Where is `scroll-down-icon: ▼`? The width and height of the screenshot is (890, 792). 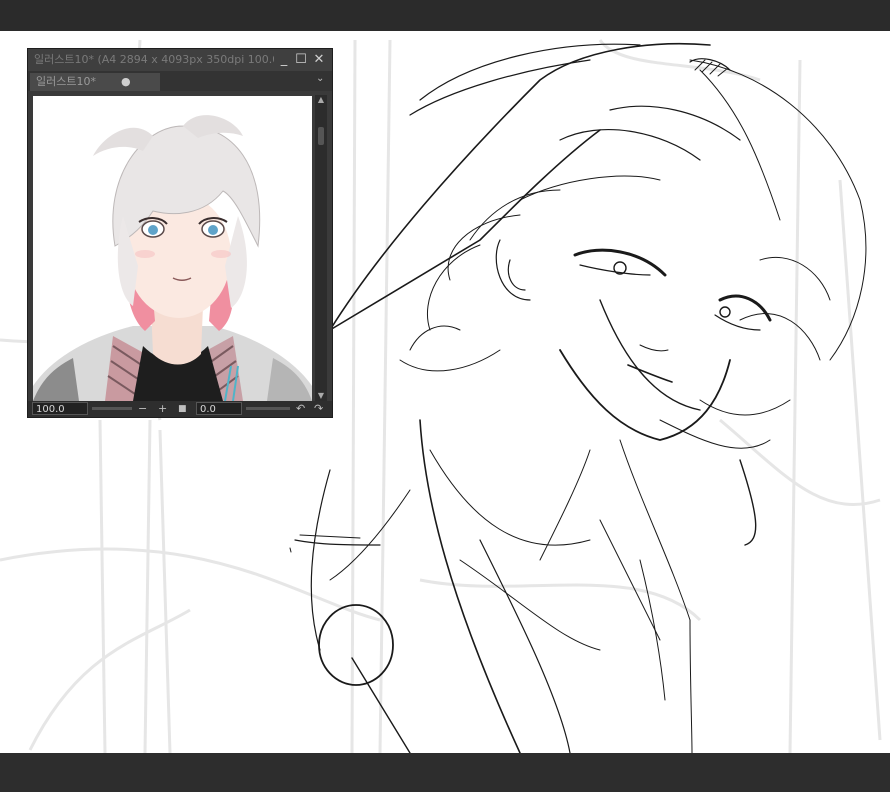
scroll-down-icon: ▼ is located at coordinates (321, 396).